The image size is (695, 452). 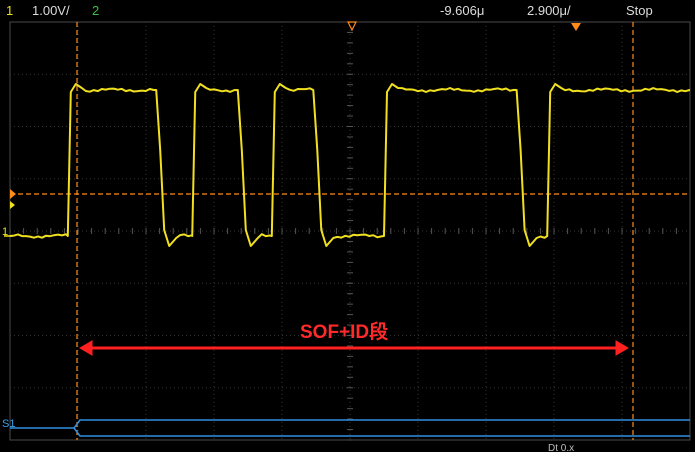 I want to click on trigger-level-marker, so click(x=13, y=194).